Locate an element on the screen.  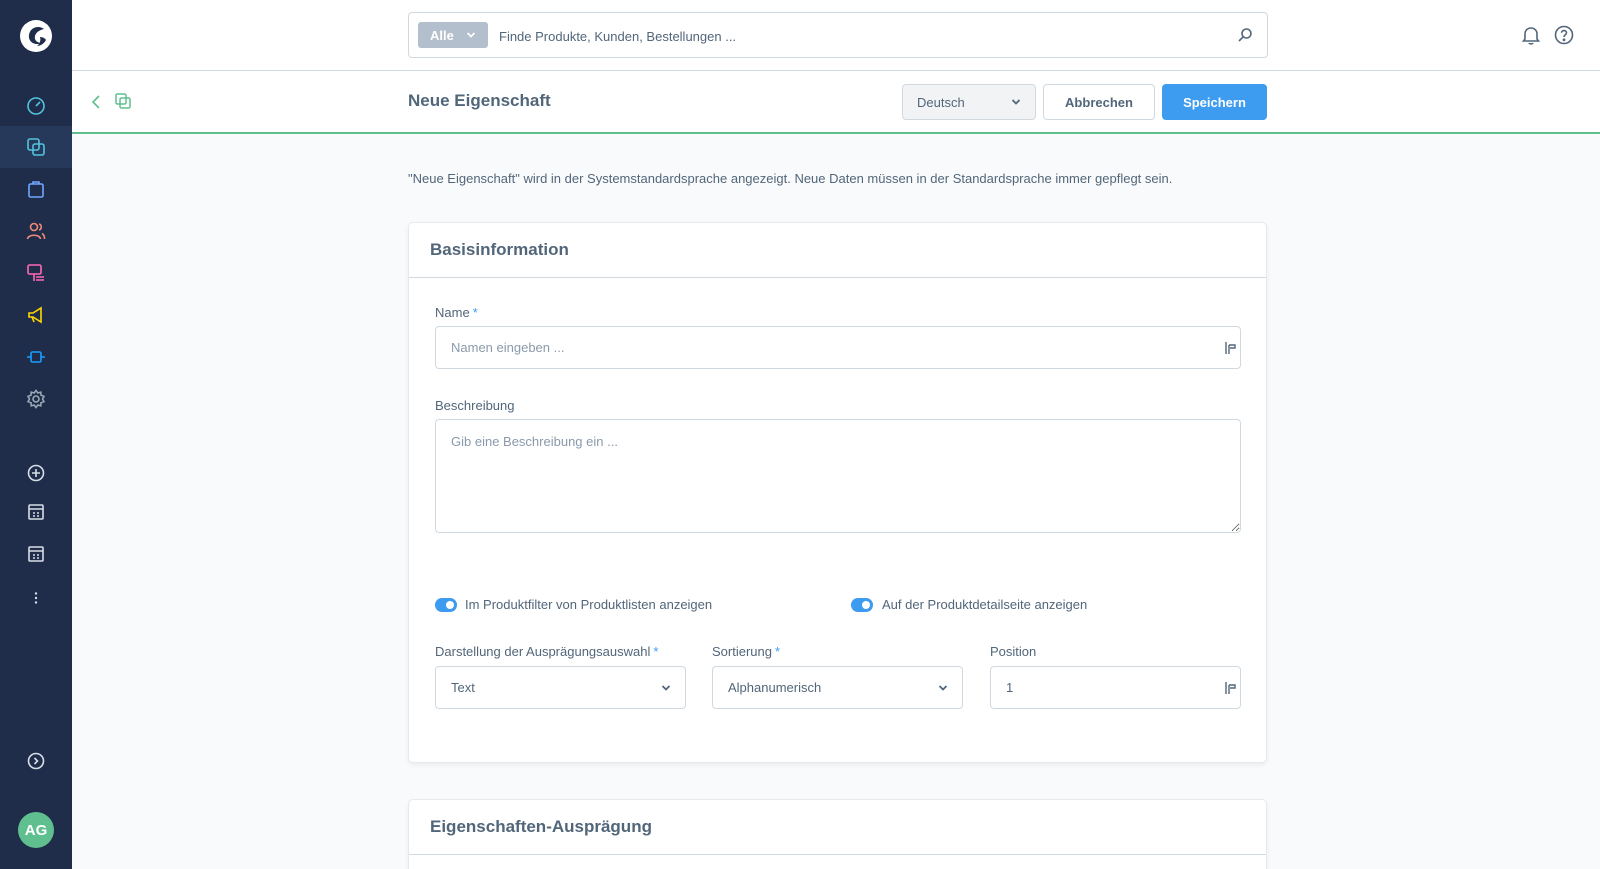
nav-customers is located at coordinates (36, 231).